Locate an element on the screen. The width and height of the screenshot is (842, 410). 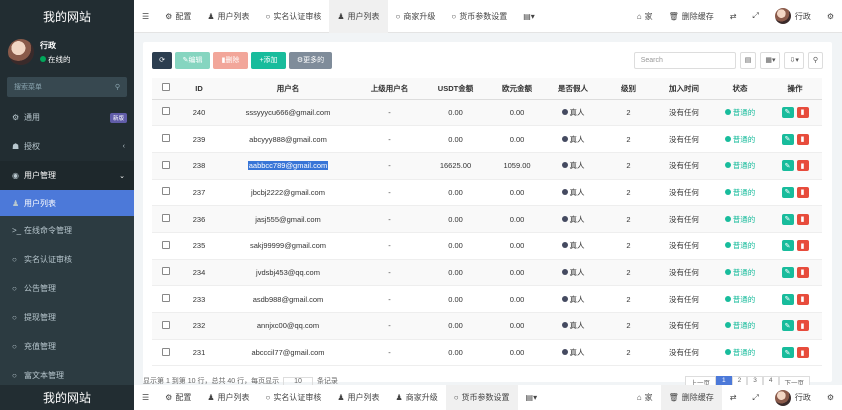
table-row: 234 jvdsbj453@qq.com -0.00 0.00 真人 2 没有任何 普通的 ✎ ▮ is located at coordinates (487, 273).